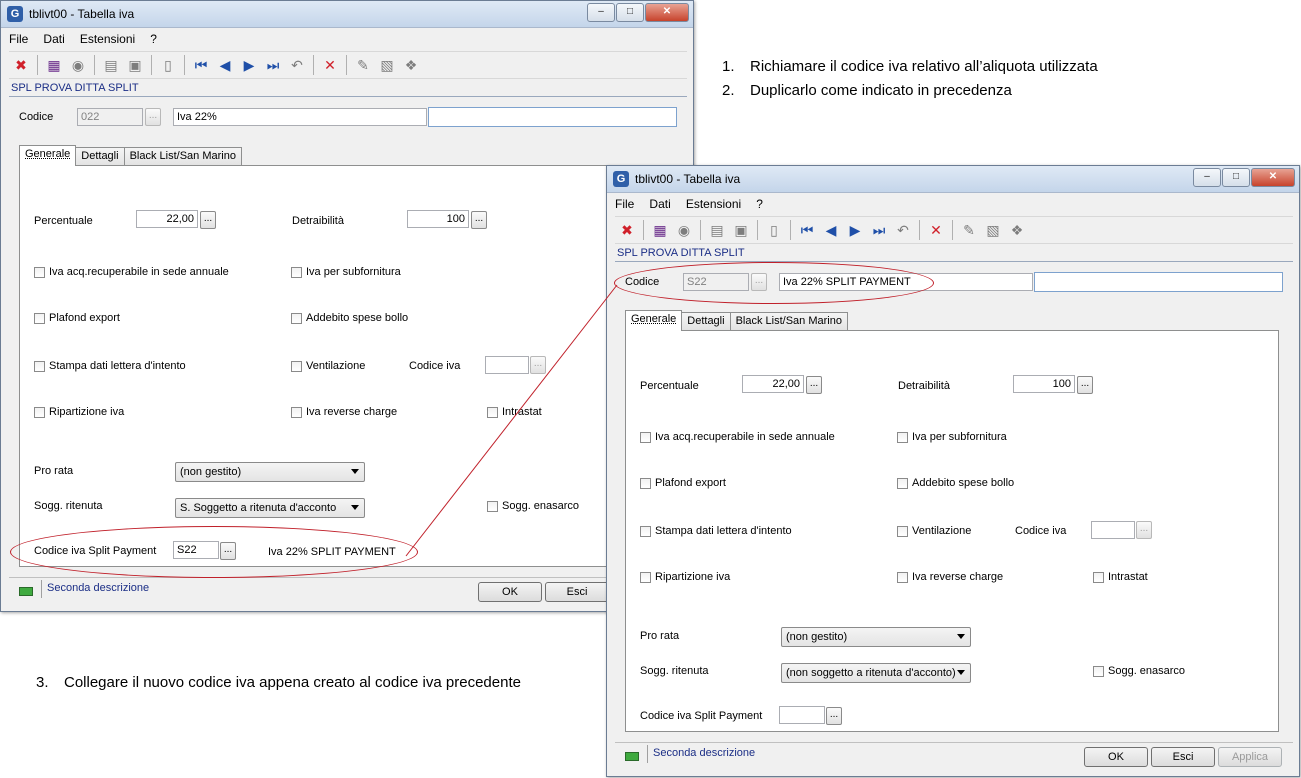 The width and height of the screenshot is (1301, 778). I want to click on split-payment-input: S22, so click(196, 550).